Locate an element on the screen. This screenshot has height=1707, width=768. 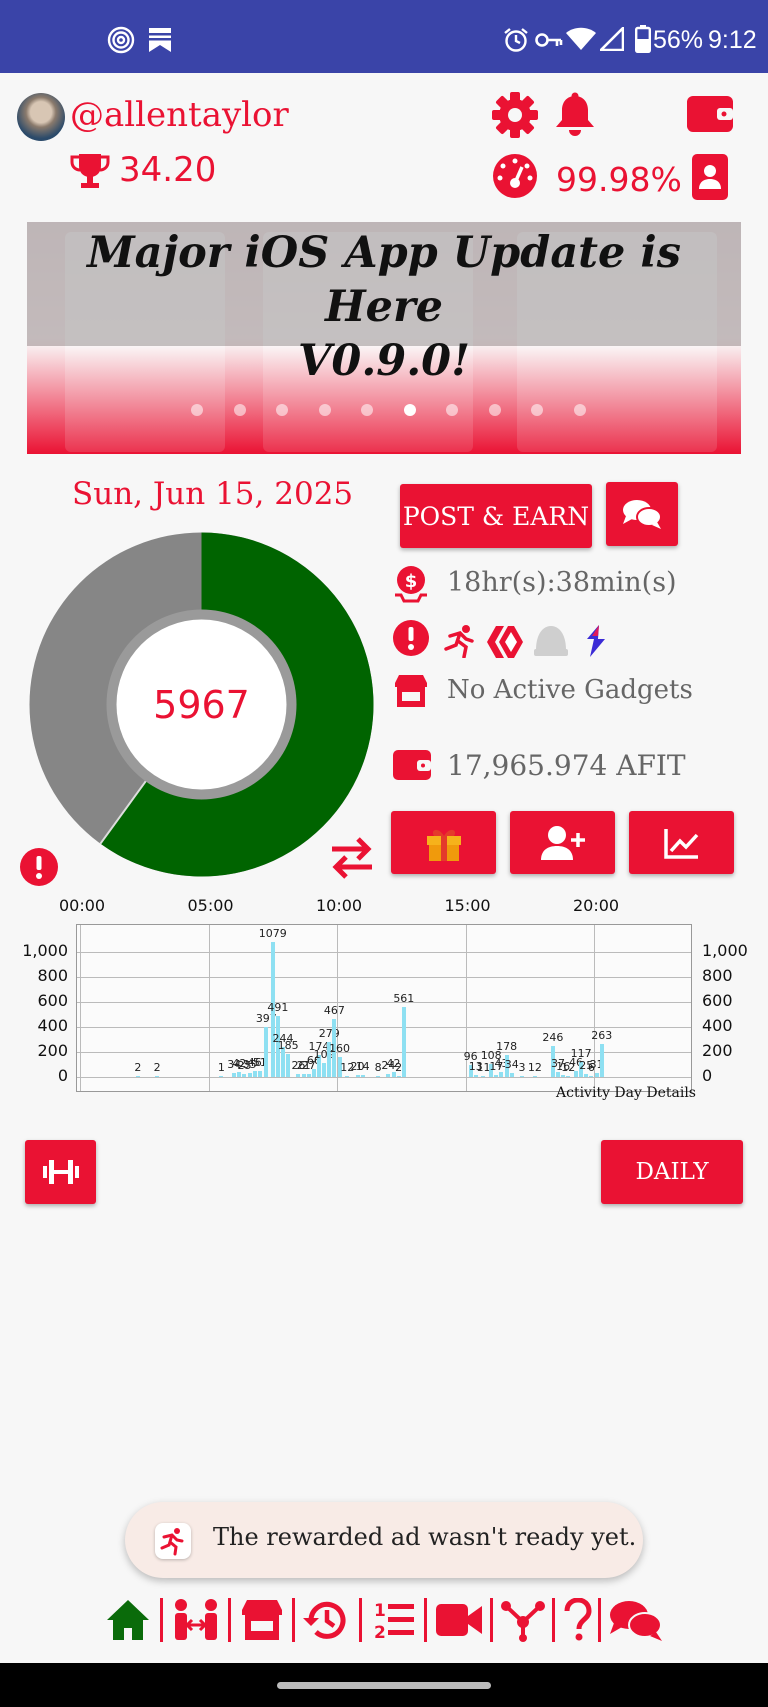
home-gesture-bar is located at coordinates (384, 1685).